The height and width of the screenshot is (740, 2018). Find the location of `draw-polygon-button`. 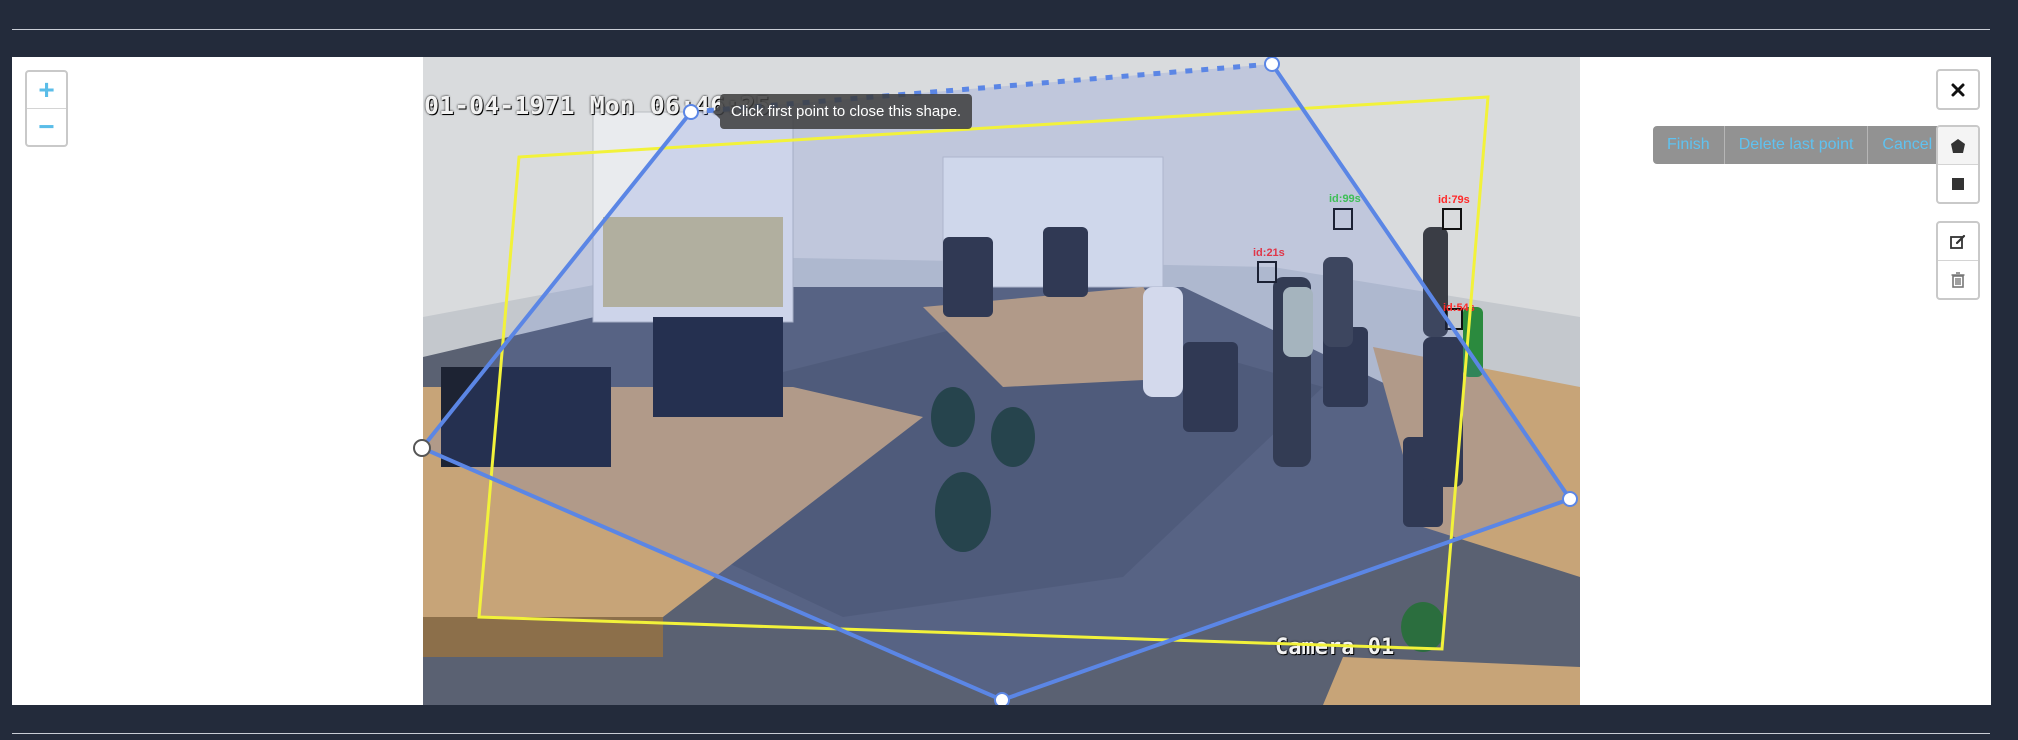

draw-polygon-button is located at coordinates (1958, 145).